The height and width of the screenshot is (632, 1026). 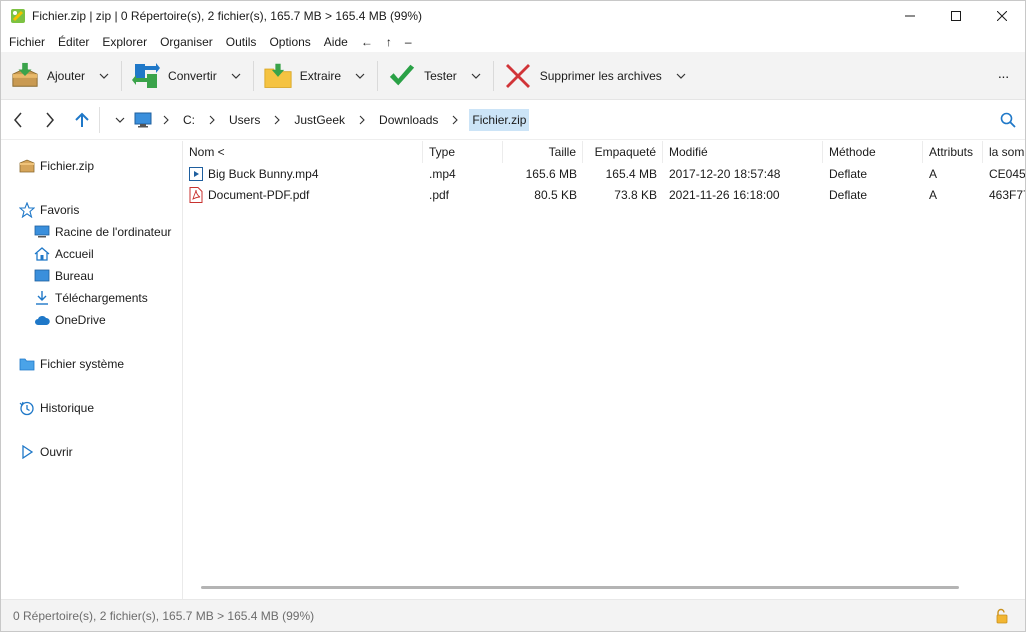 What do you see at coordinates (336, 42) in the screenshot?
I see `menu-aide: Aide` at bounding box center [336, 42].